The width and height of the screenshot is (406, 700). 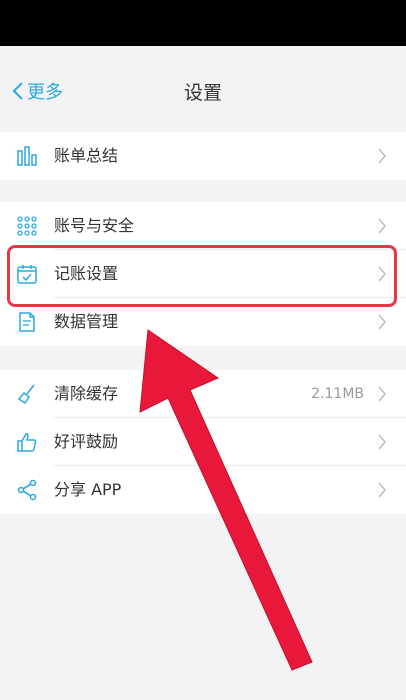 I want to click on status-bar, so click(x=203, y=23).